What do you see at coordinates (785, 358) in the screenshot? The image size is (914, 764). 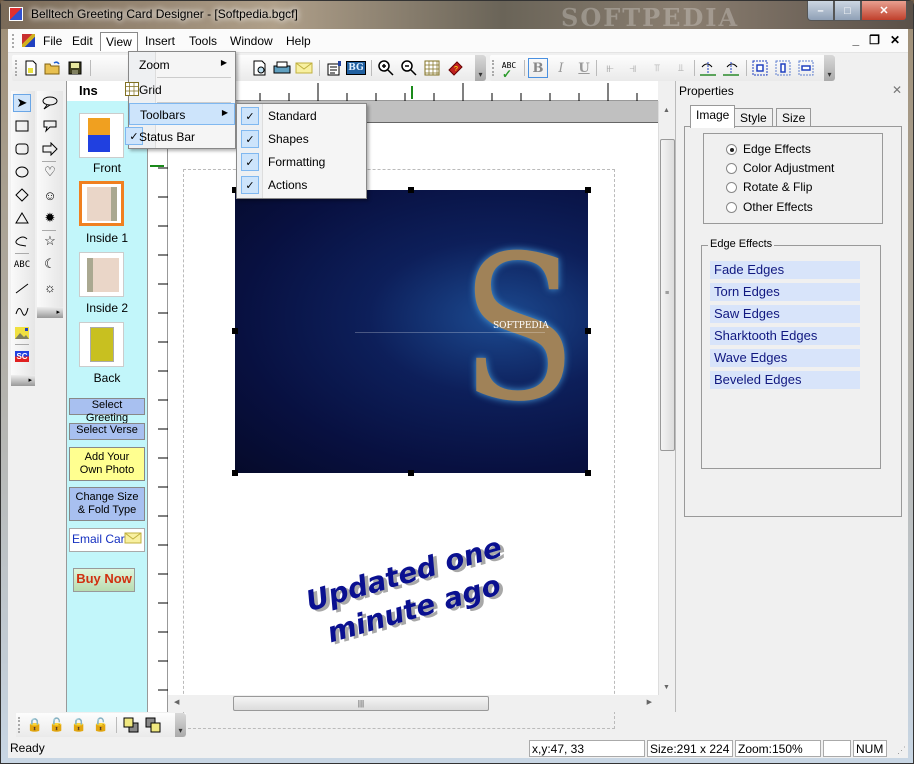 I see `wave-edges-option: Wave Edges` at bounding box center [785, 358].